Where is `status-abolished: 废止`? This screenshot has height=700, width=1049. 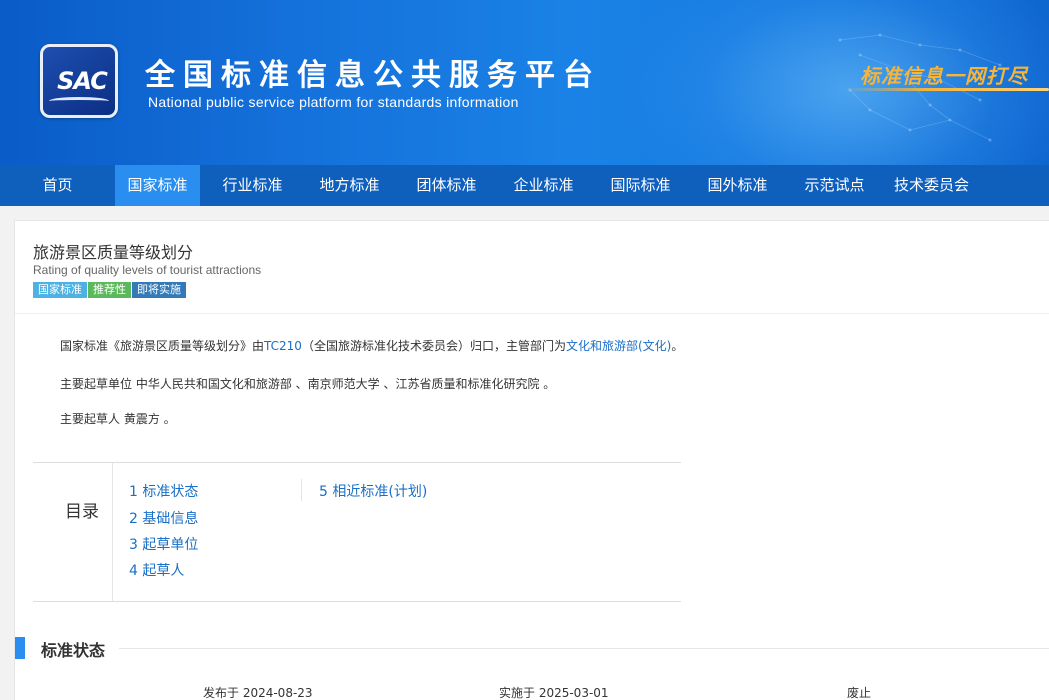
status-abolished: 废止 is located at coordinates (859, 693).